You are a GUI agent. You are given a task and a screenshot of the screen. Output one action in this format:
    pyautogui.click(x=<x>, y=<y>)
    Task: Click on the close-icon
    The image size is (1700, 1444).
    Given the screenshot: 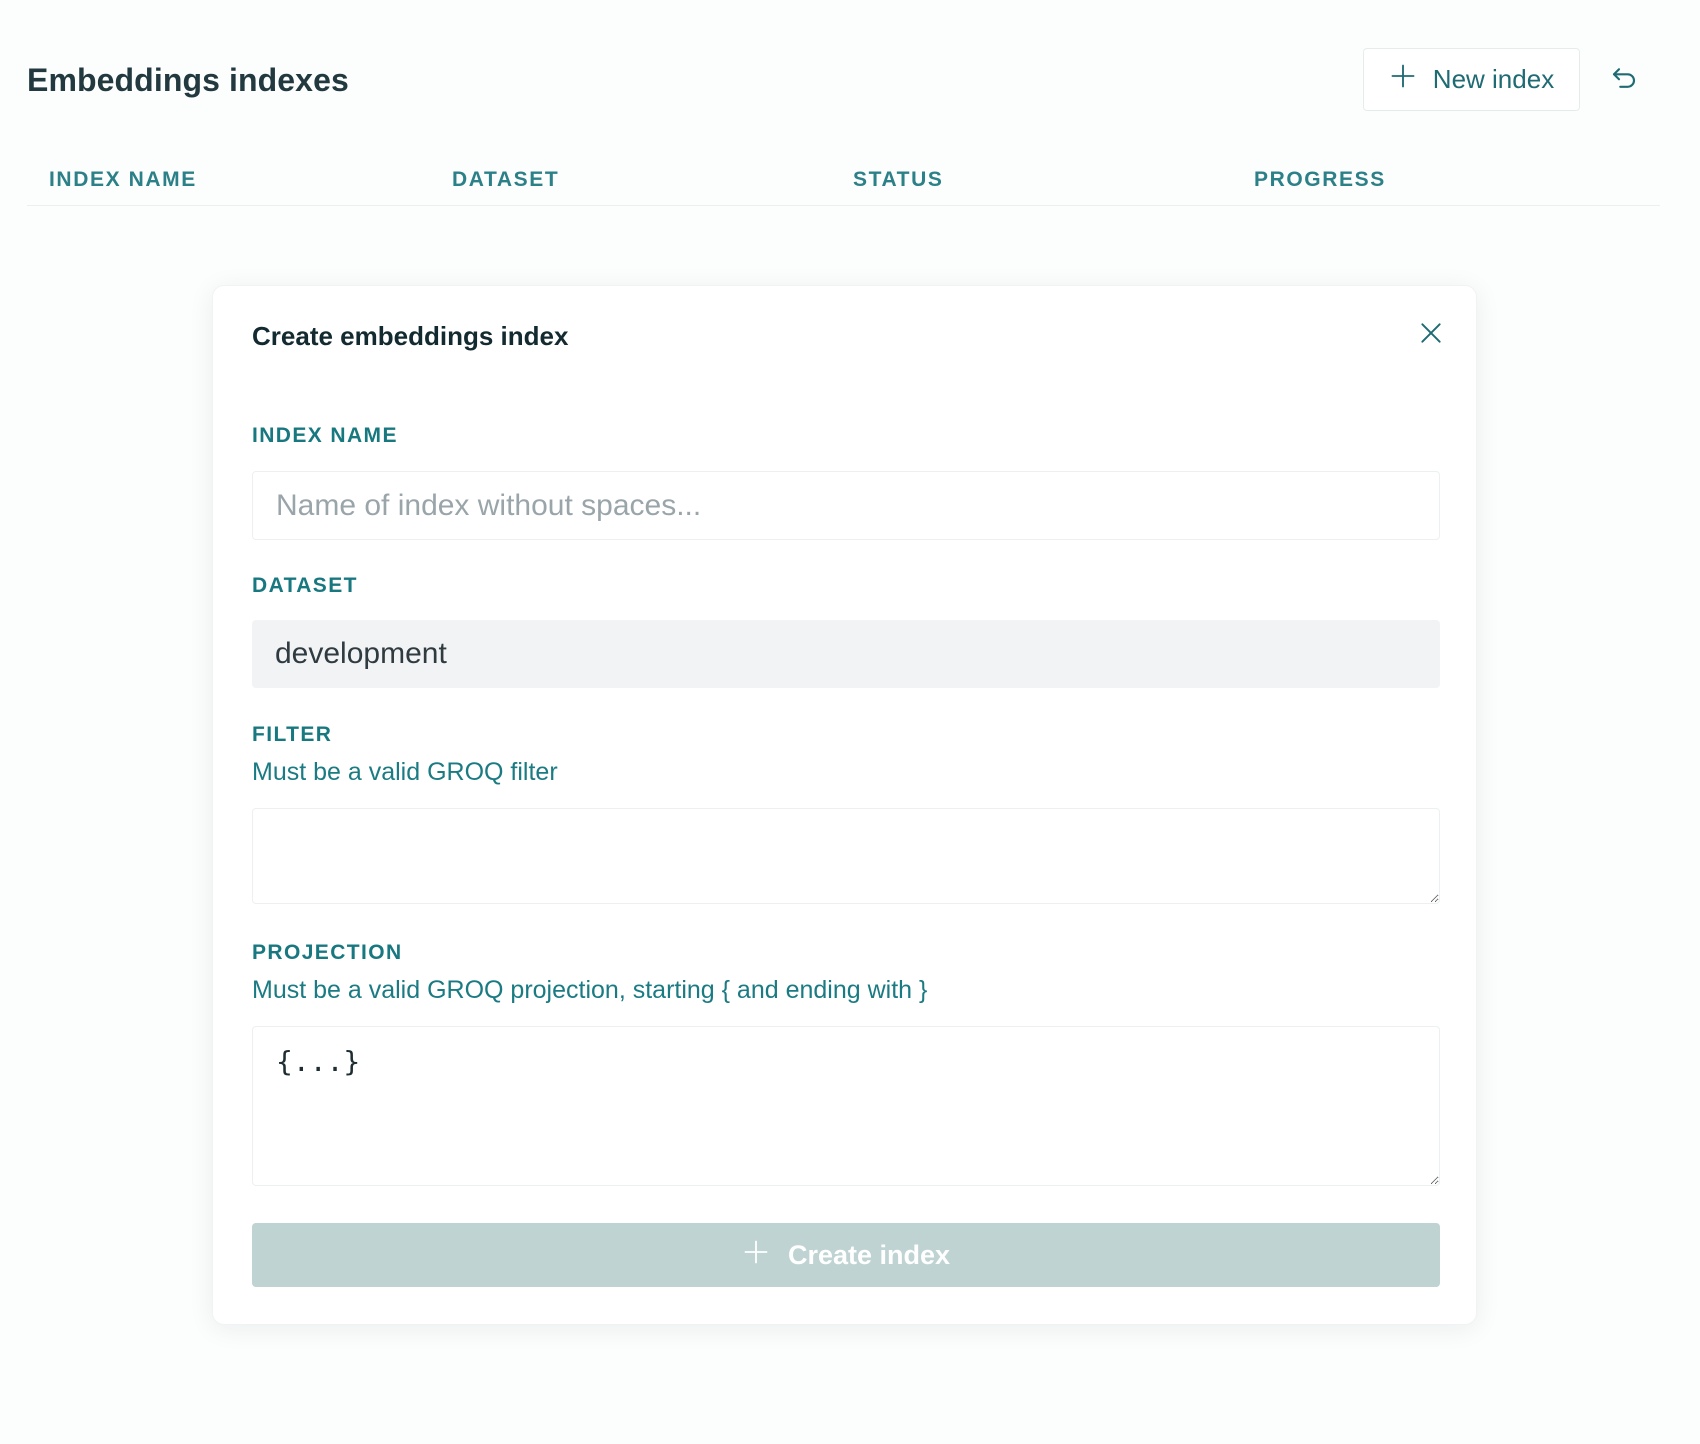 What is the action you would take?
    pyautogui.click(x=1431, y=335)
    